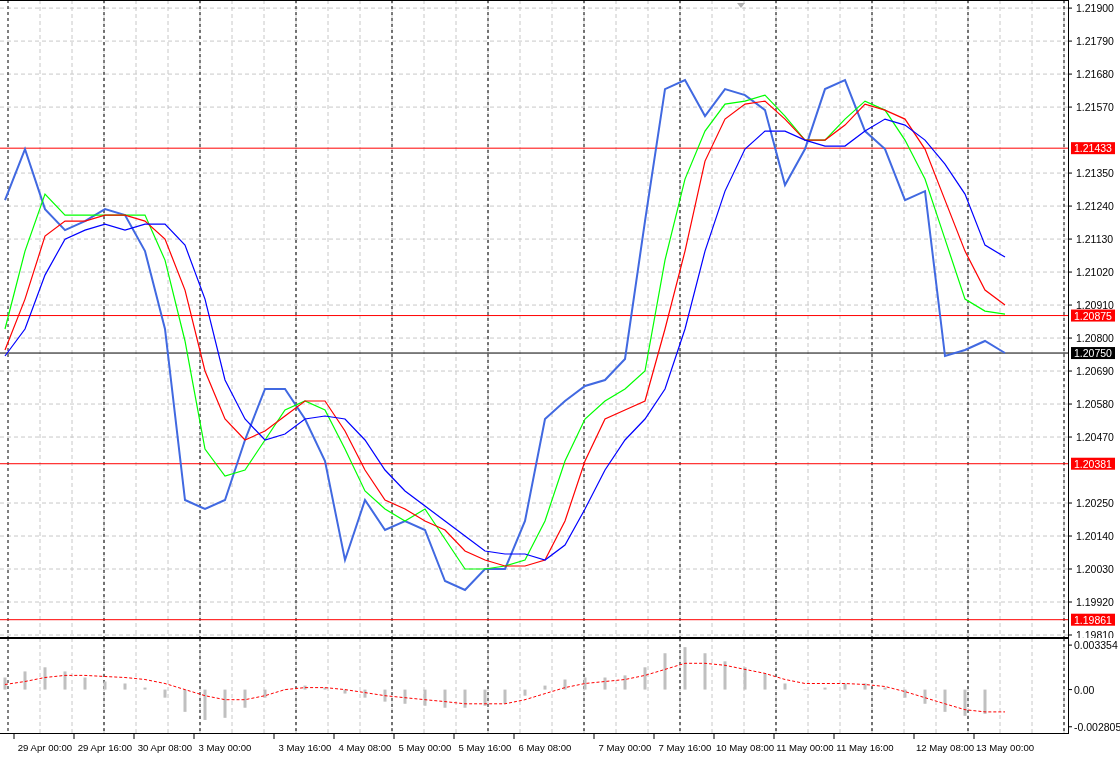 The width and height of the screenshot is (1120, 758). What do you see at coordinates (865, 747) in the screenshot?
I see `time-axis-label: 11 May 16:00` at bounding box center [865, 747].